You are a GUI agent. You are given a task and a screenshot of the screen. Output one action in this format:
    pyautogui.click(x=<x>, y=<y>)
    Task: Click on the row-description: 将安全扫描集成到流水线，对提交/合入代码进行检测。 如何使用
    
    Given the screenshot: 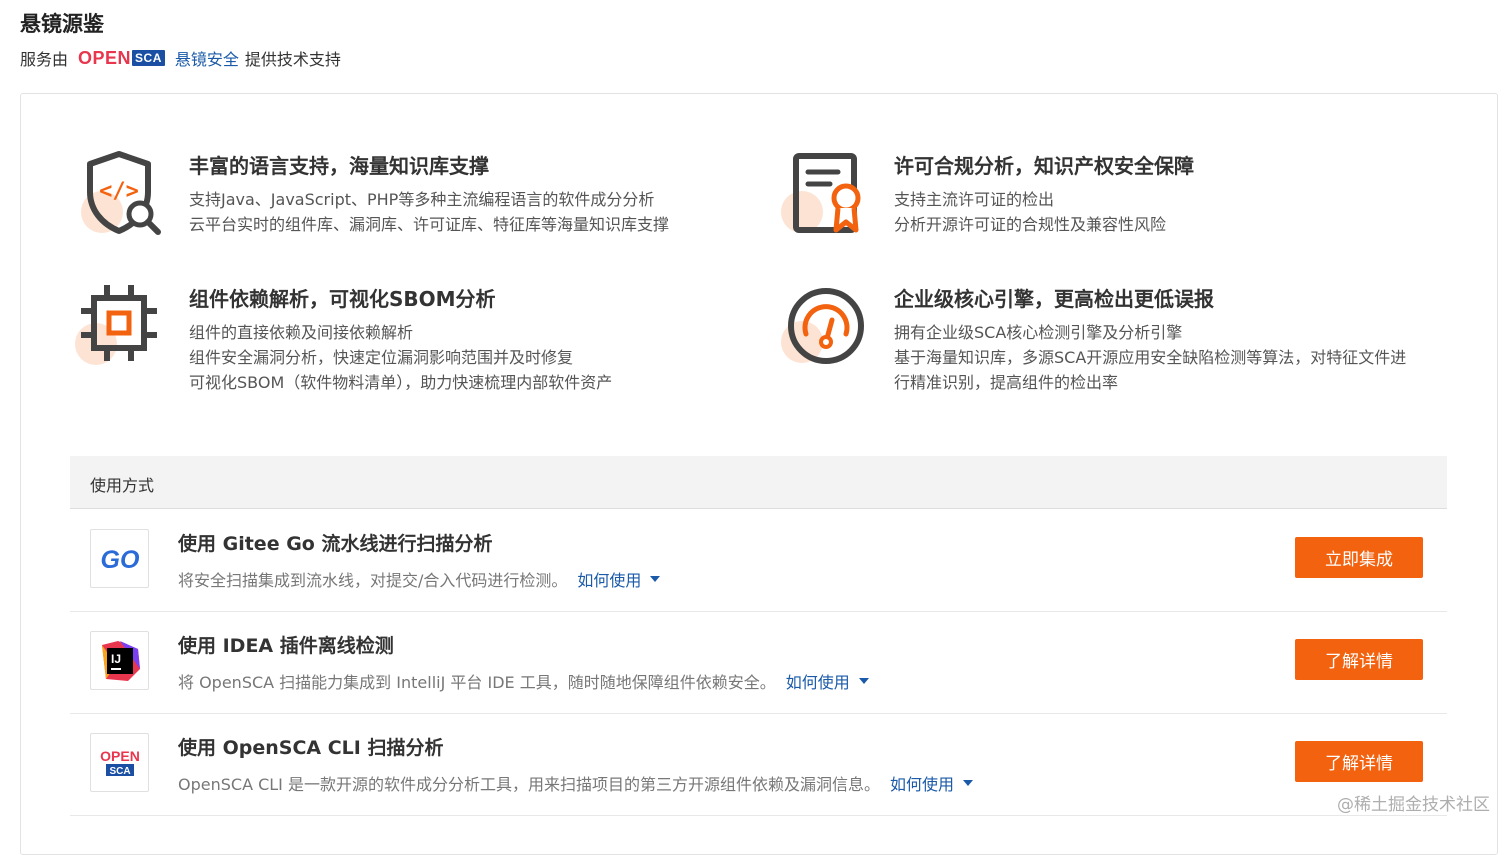 What is the action you would take?
    pyautogui.click(x=419, y=579)
    